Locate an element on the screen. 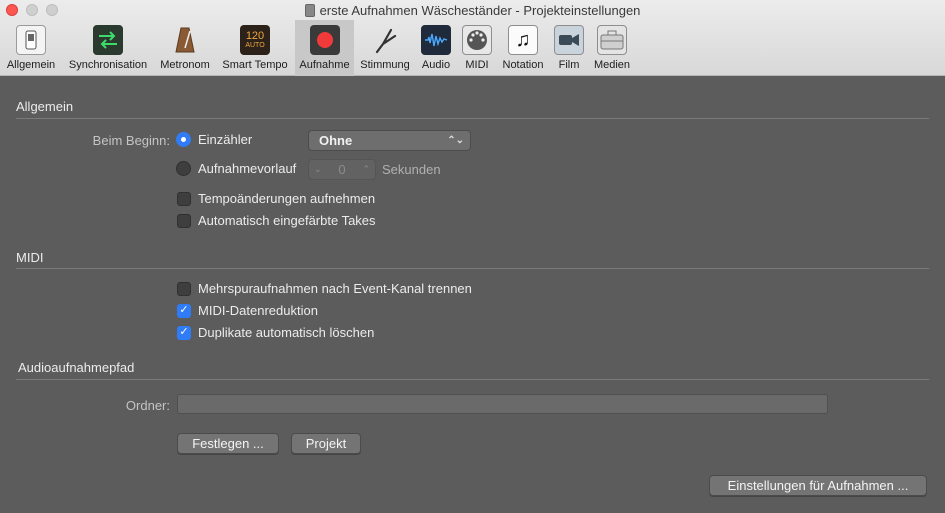 The image size is (945, 513). tab-allgemein: Allgemein is located at coordinates (31, 48).